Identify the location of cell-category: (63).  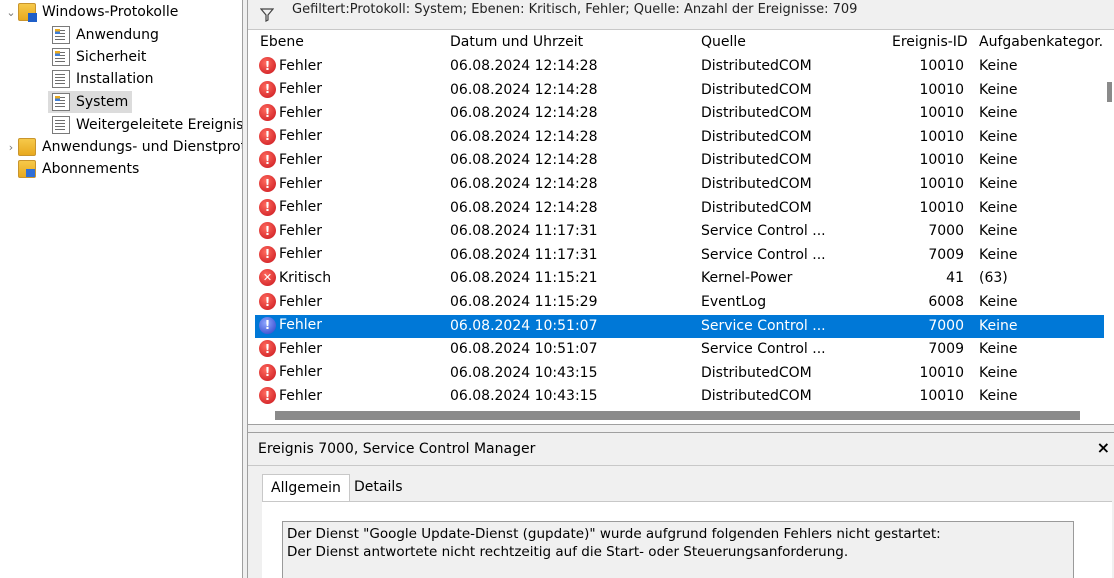
(993, 278).